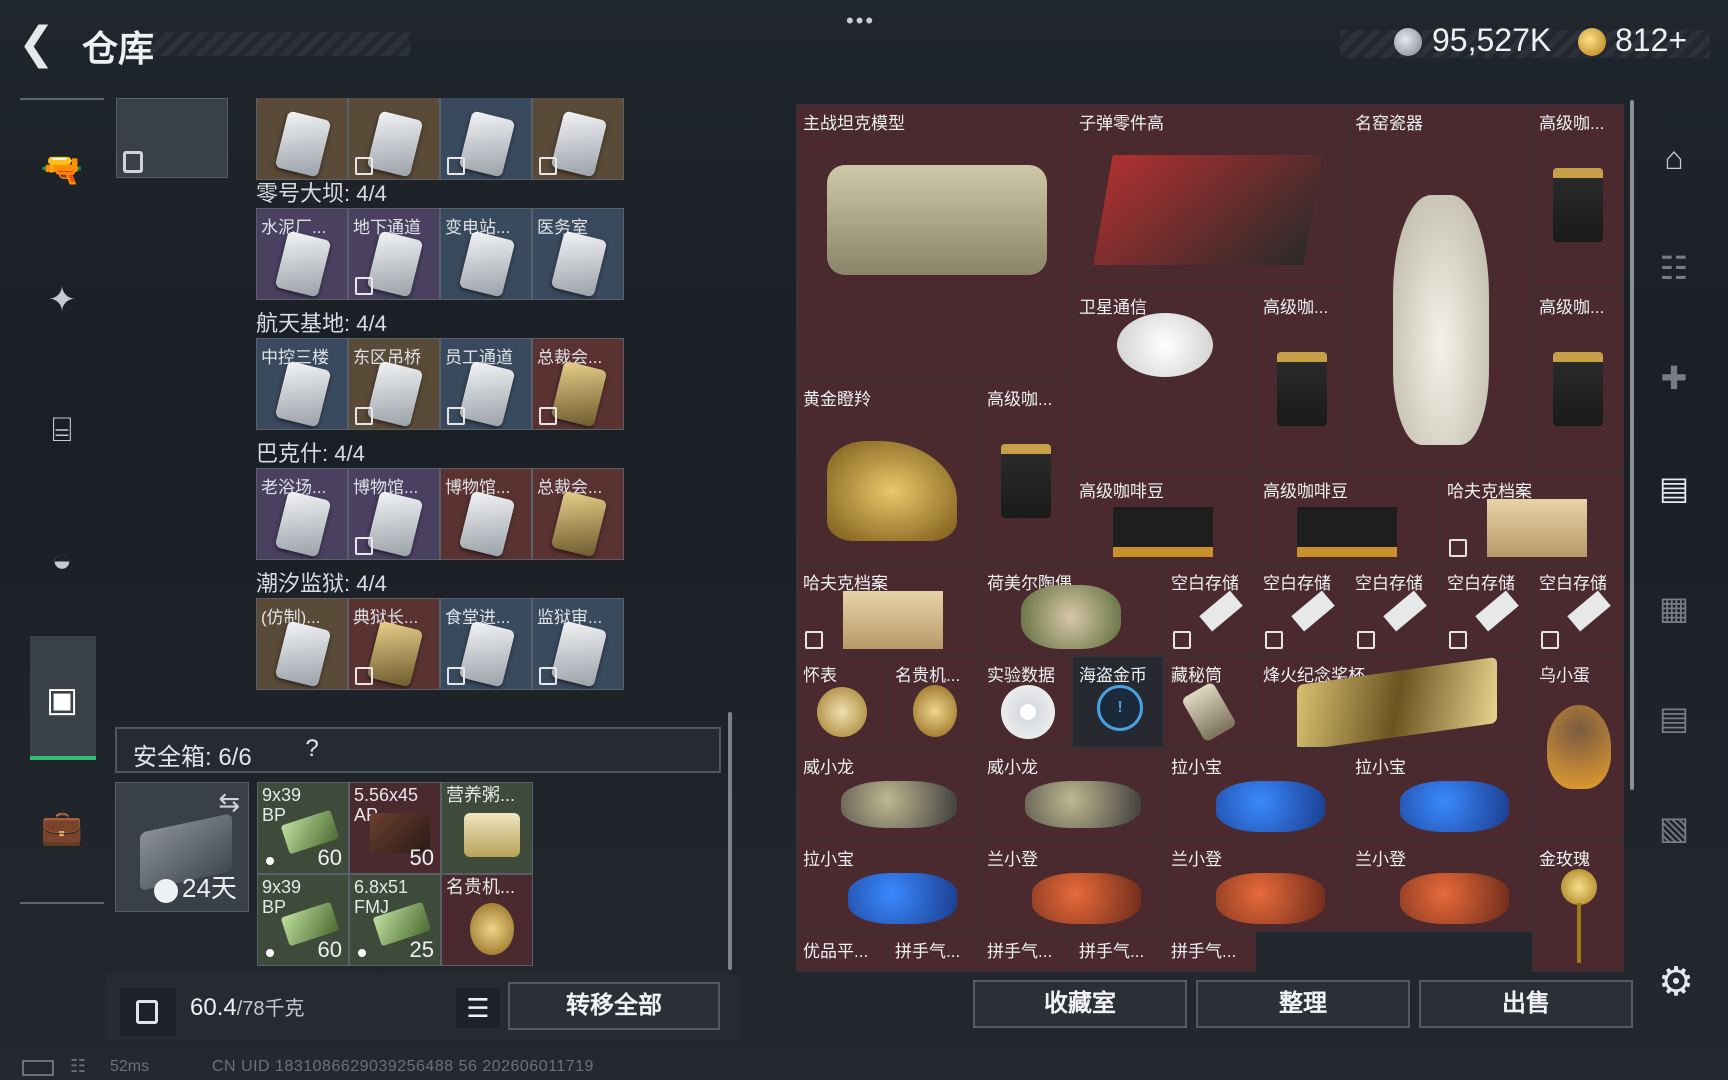 This screenshot has height=1080, width=1728. What do you see at coordinates (1674, 268) in the screenshot?
I see `tier-four-folder-icon: ☷` at bounding box center [1674, 268].